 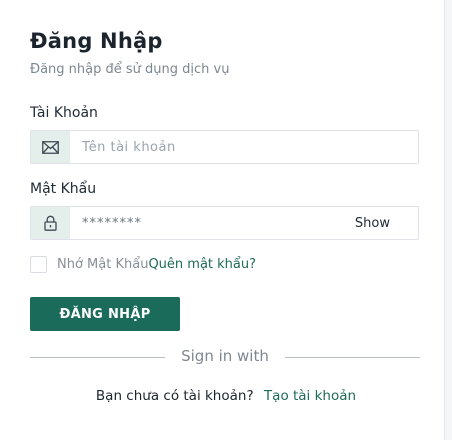 What do you see at coordinates (130, 69) in the screenshot?
I see `page-subtitle: Đăng nhập để sử dụng dịch vụ` at bounding box center [130, 69].